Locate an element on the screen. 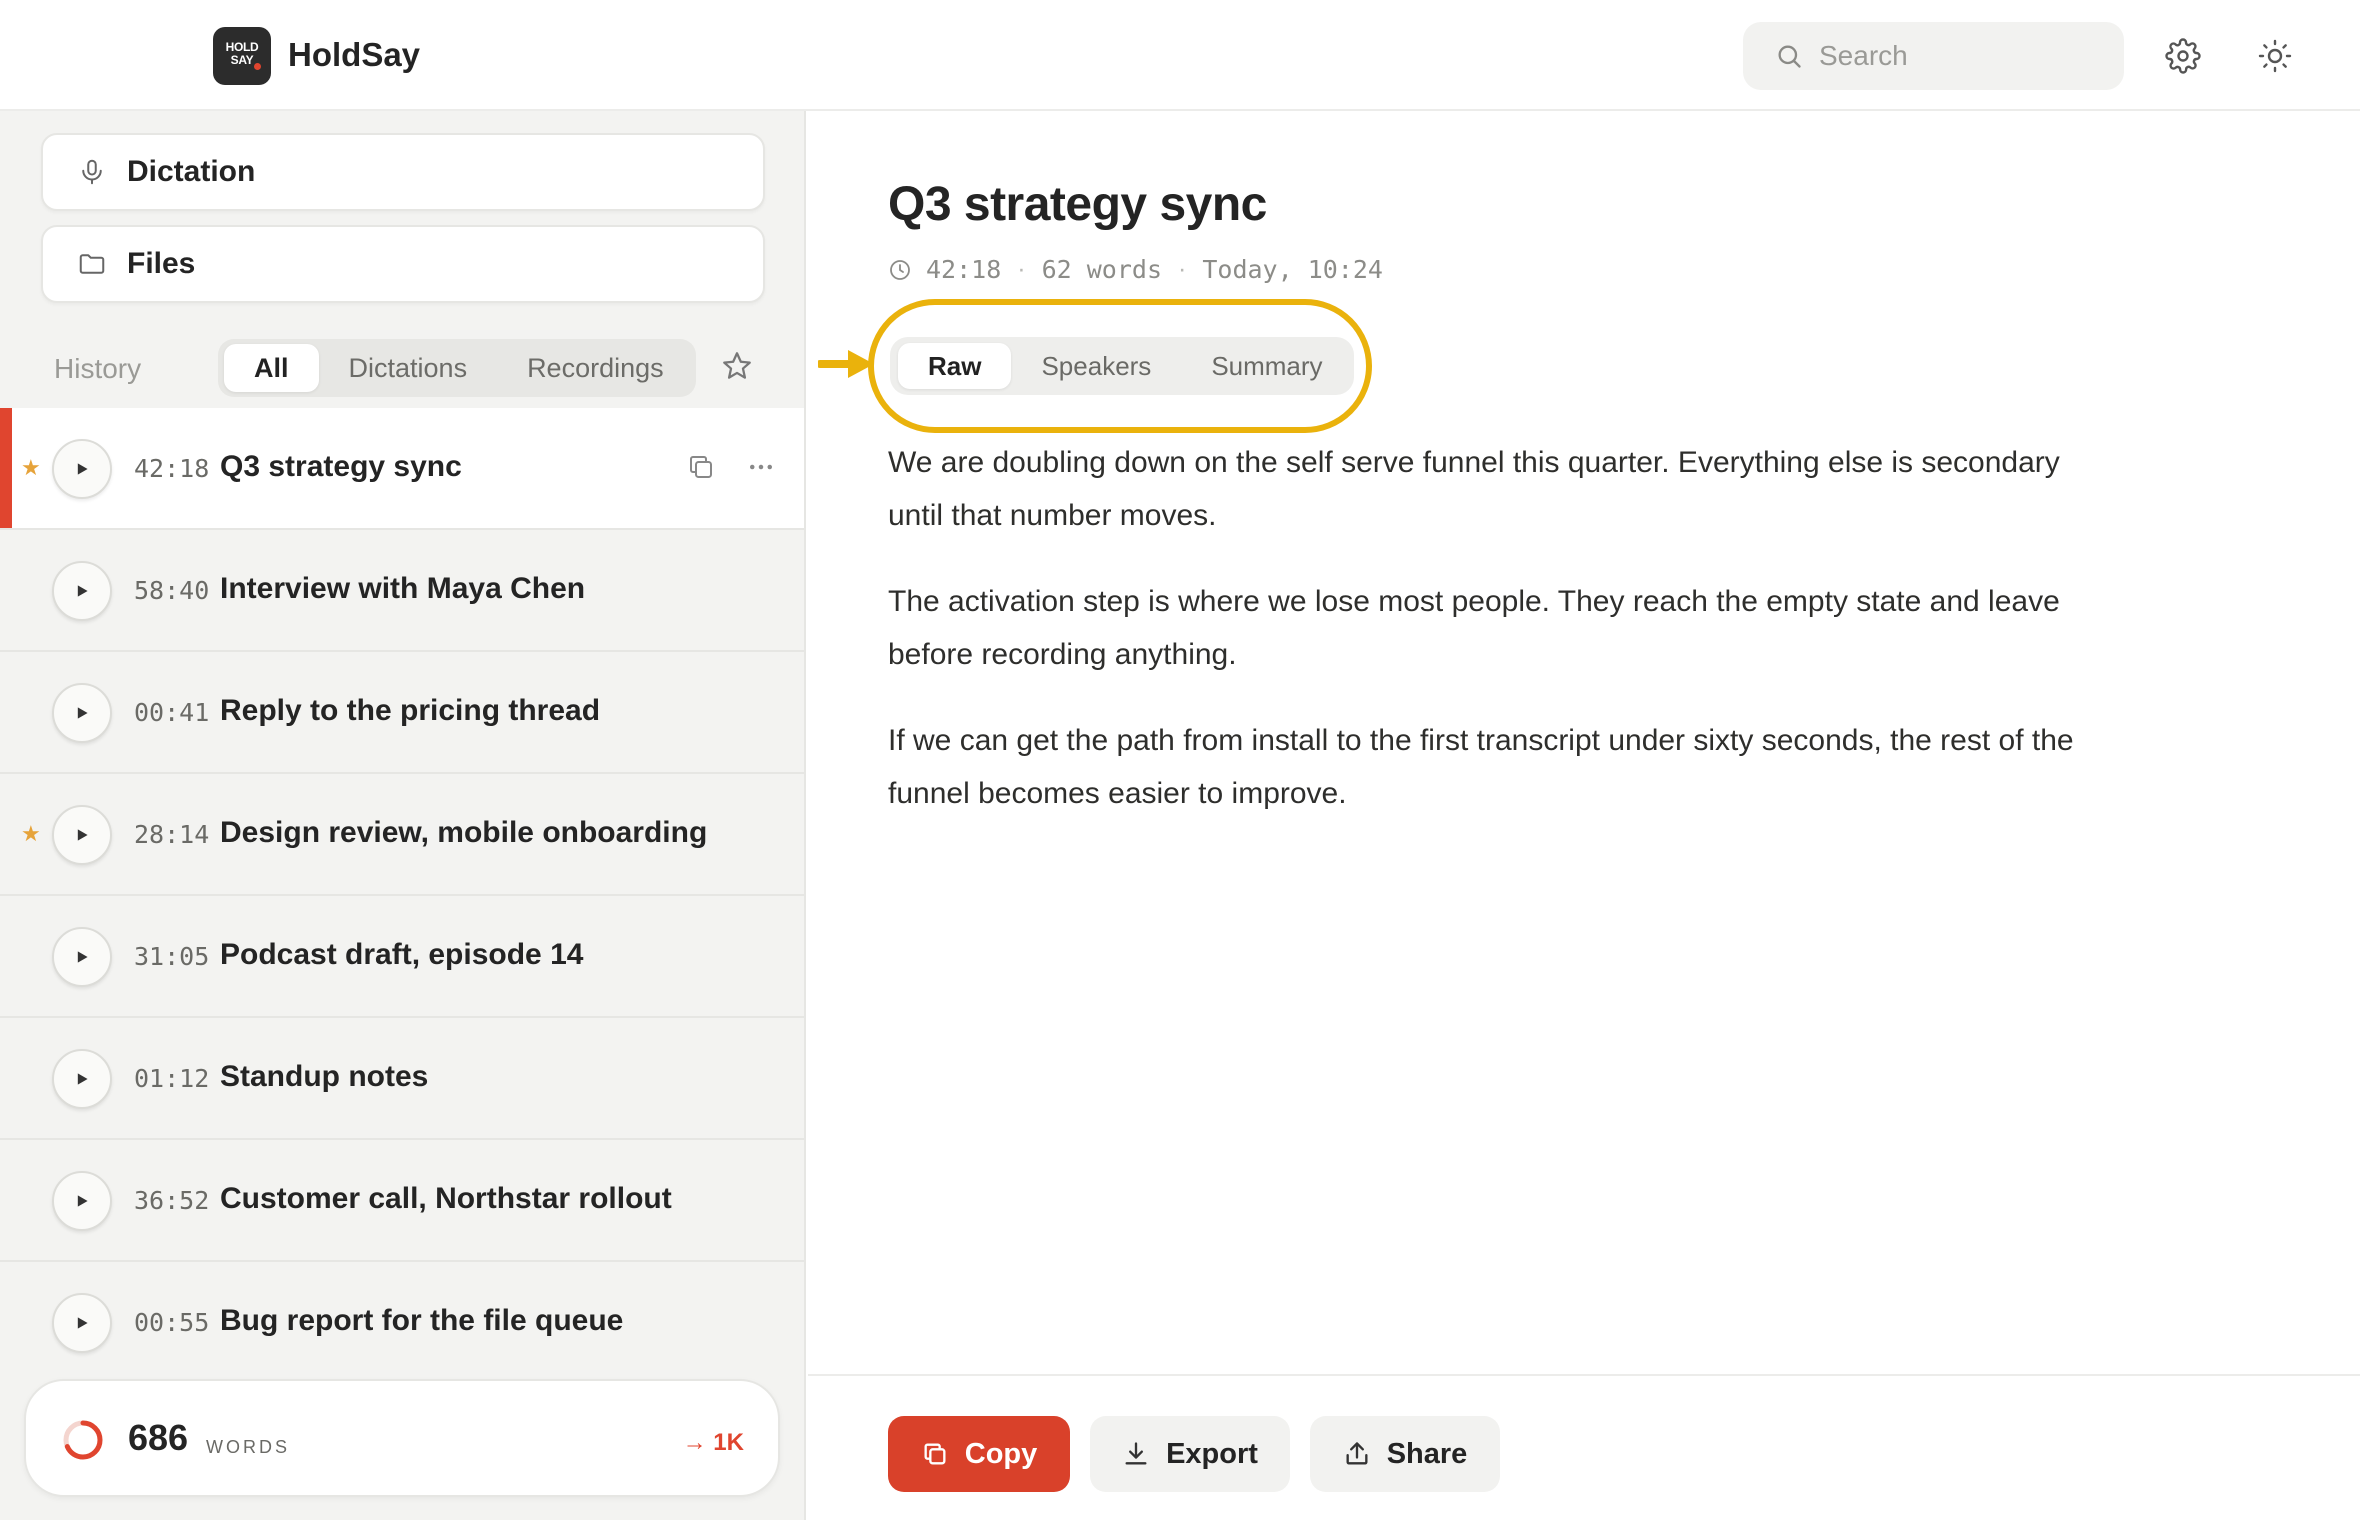 The width and height of the screenshot is (2360, 1520). export-button-label: Export is located at coordinates (1212, 1453).